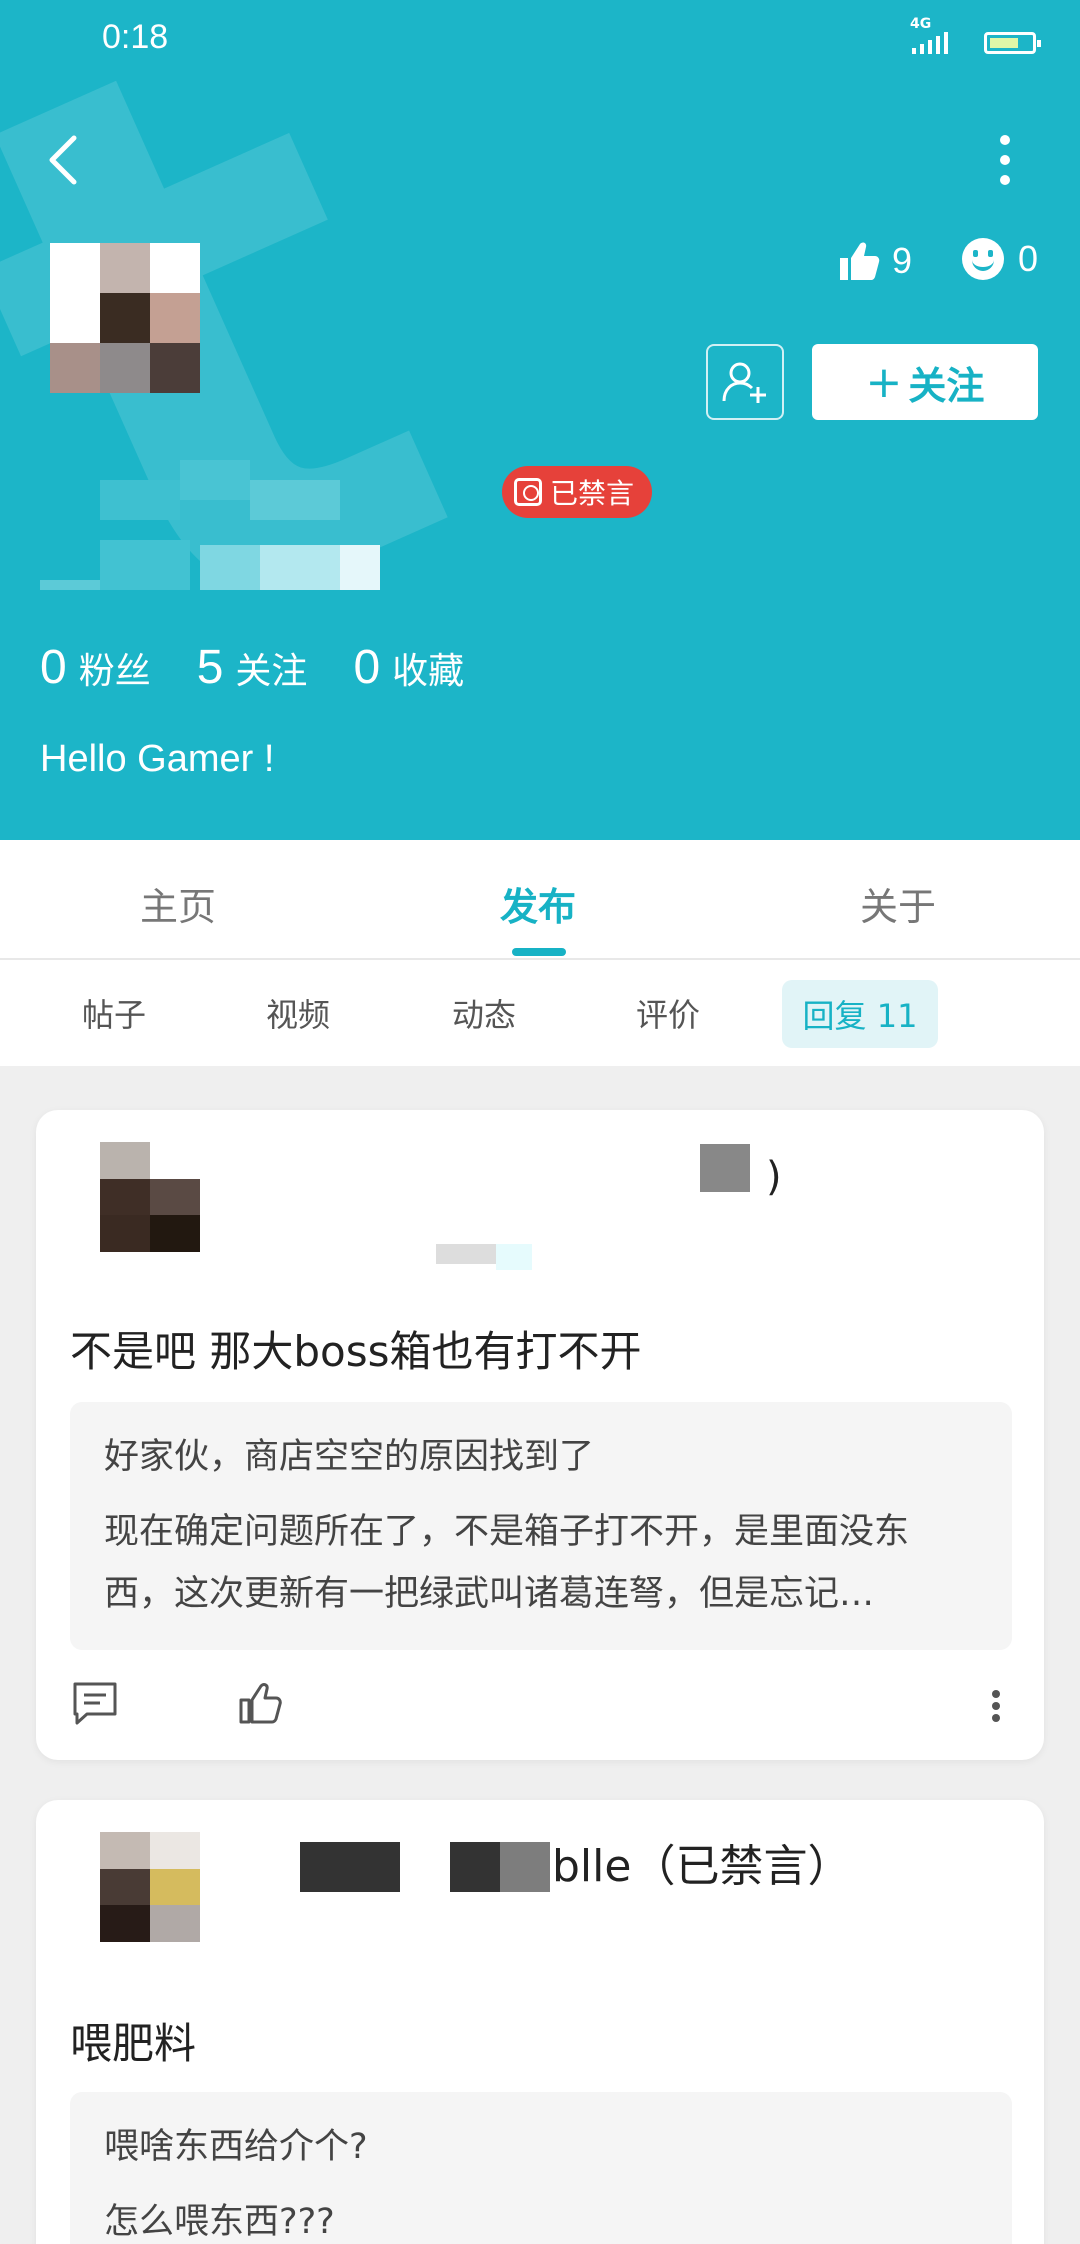 This screenshot has height=2244, width=1080. I want to click on profile-stats: 0 粉丝 5 关注 0 收藏, so click(275, 667).